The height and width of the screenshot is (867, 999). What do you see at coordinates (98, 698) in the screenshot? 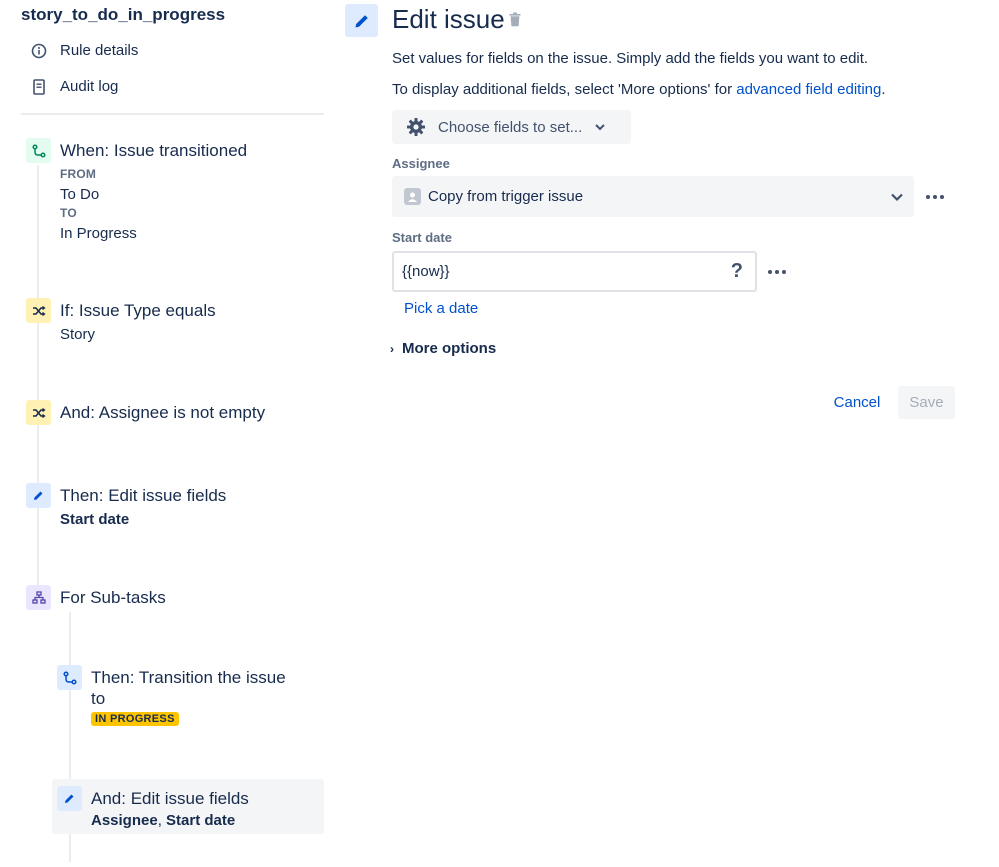
I see `component-title-continued: to` at bounding box center [98, 698].